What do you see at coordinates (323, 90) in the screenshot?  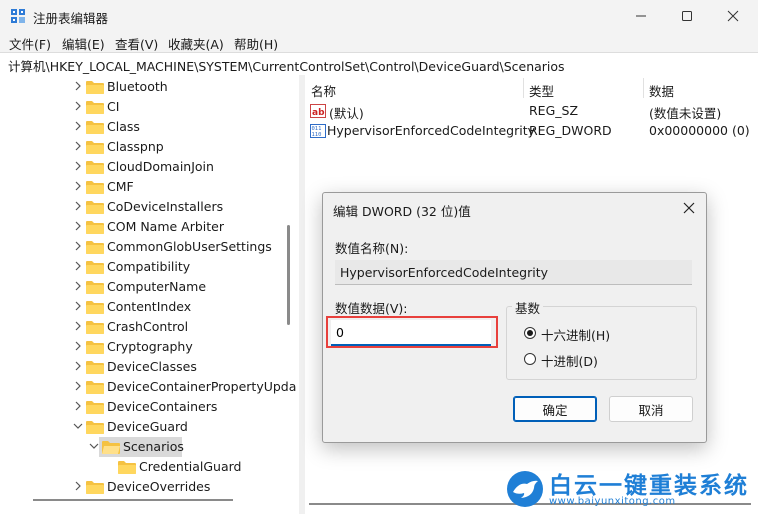 I see `column-header-name: 名称` at bounding box center [323, 90].